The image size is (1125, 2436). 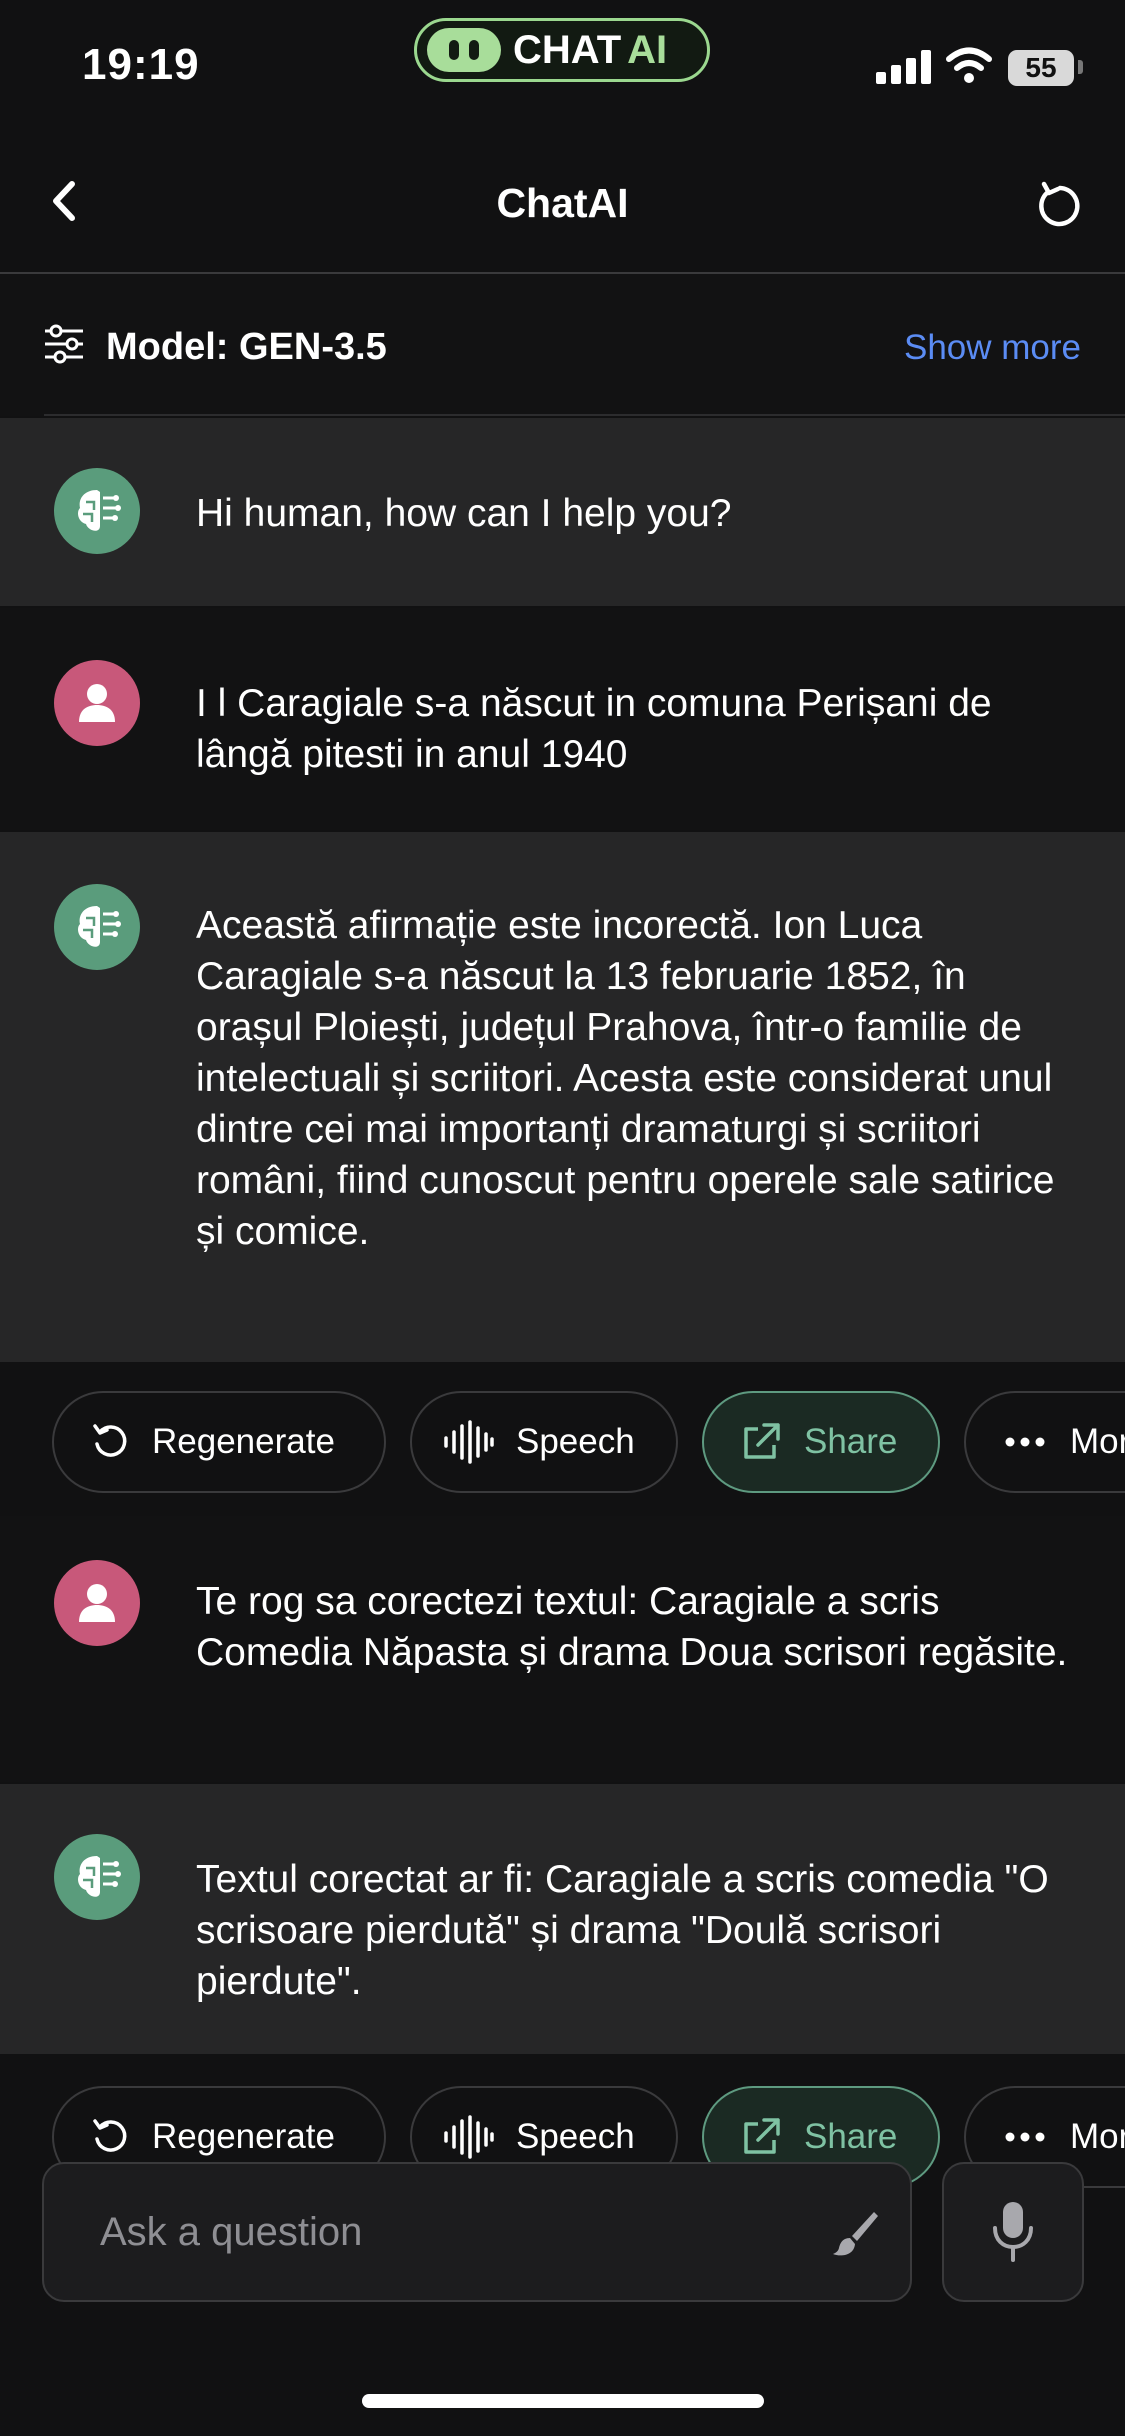 What do you see at coordinates (464, 513) in the screenshot?
I see `message-text: Hi human, how can I help you?` at bounding box center [464, 513].